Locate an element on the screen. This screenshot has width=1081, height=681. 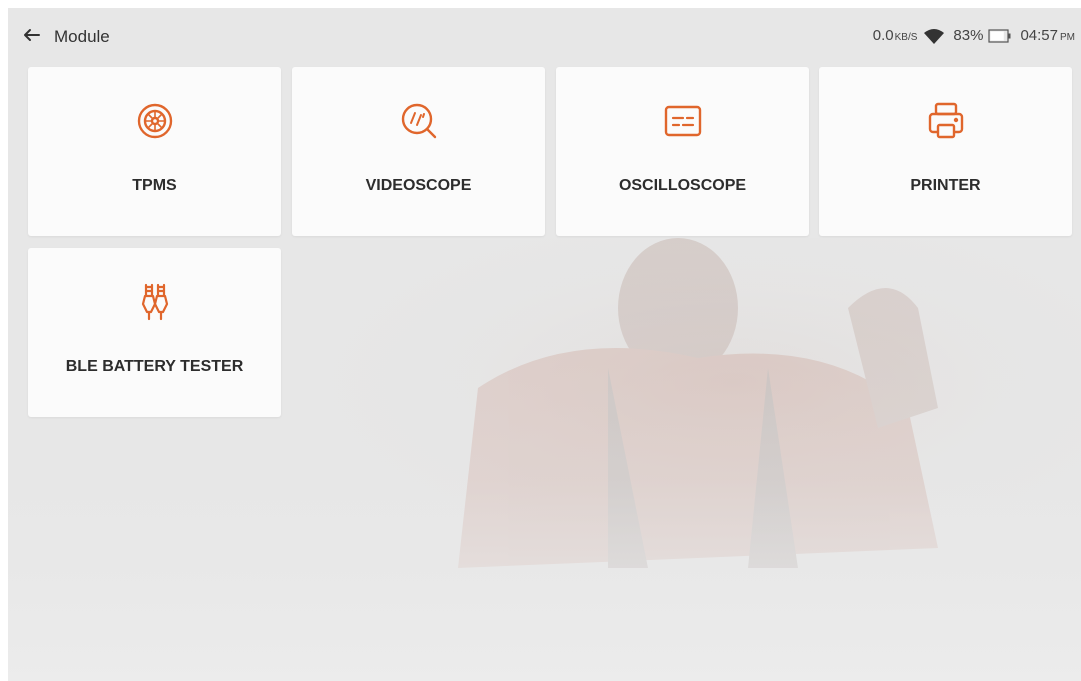
network-speed-unit: KB/S is located at coordinates (906, 37).